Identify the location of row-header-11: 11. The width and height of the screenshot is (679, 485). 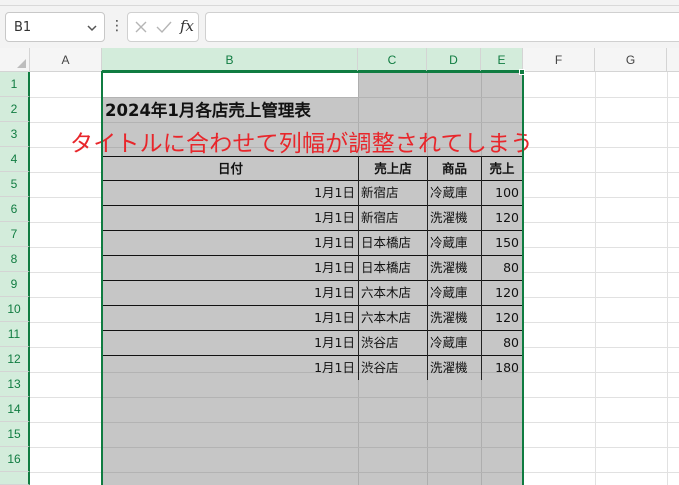
(15, 334).